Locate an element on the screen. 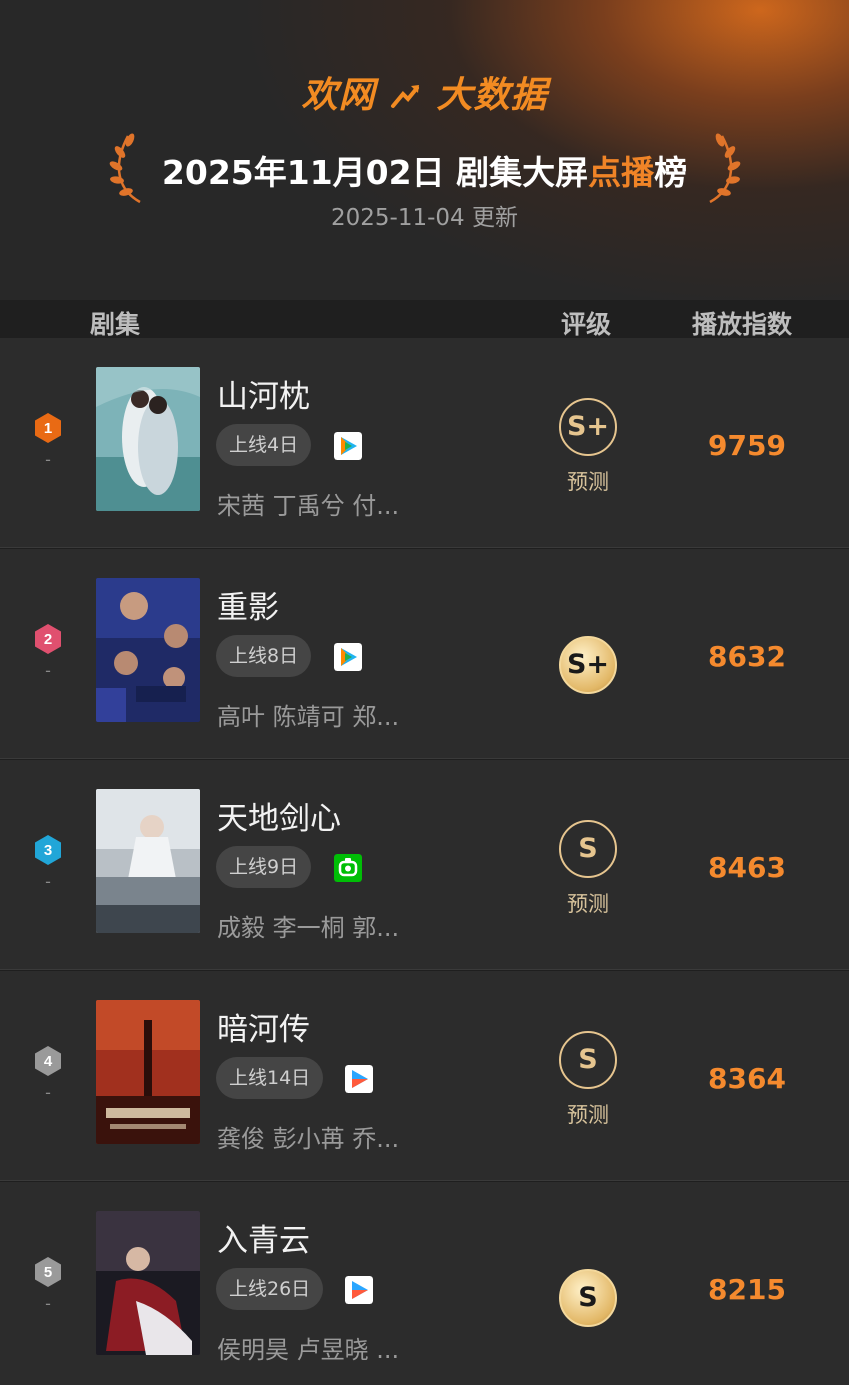 The height and width of the screenshot is (1385, 849). svg-text: 4 is located at coordinates (48, 1061).